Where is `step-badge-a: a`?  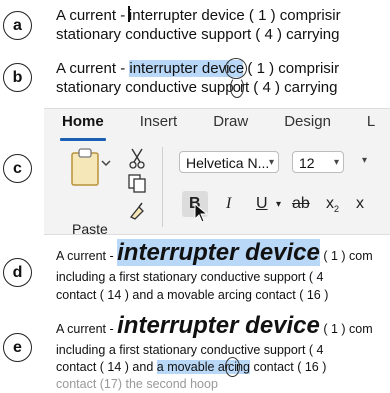 step-badge-a: a is located at coordinates (17, 25).